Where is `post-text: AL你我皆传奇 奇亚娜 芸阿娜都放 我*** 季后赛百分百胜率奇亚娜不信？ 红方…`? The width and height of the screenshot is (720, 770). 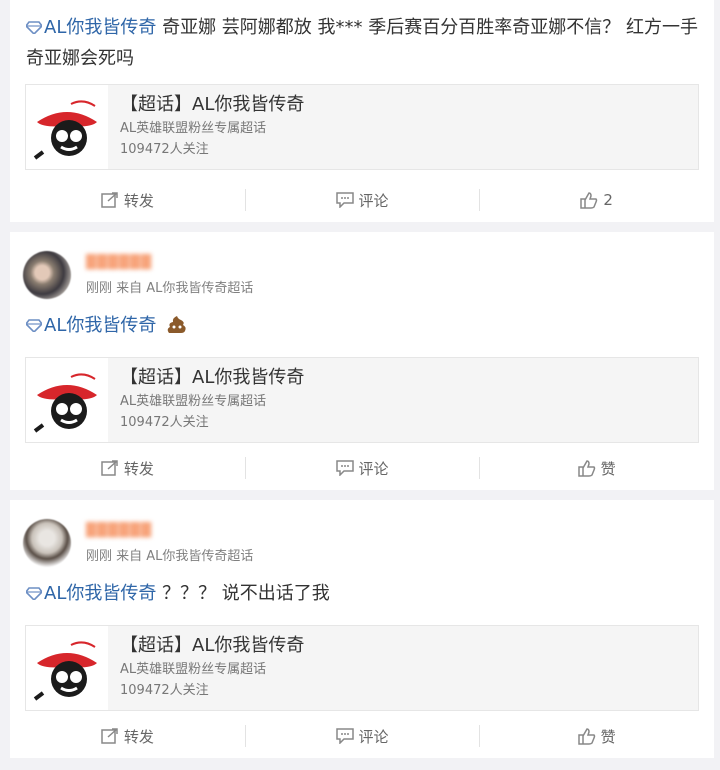 post-text: AL你我皆传奇 奇亚娜 芸阿娜都放 我*** 季后赛百分百胜率奇亚娜不信？ 红方… is located at coordinates (362, 43).